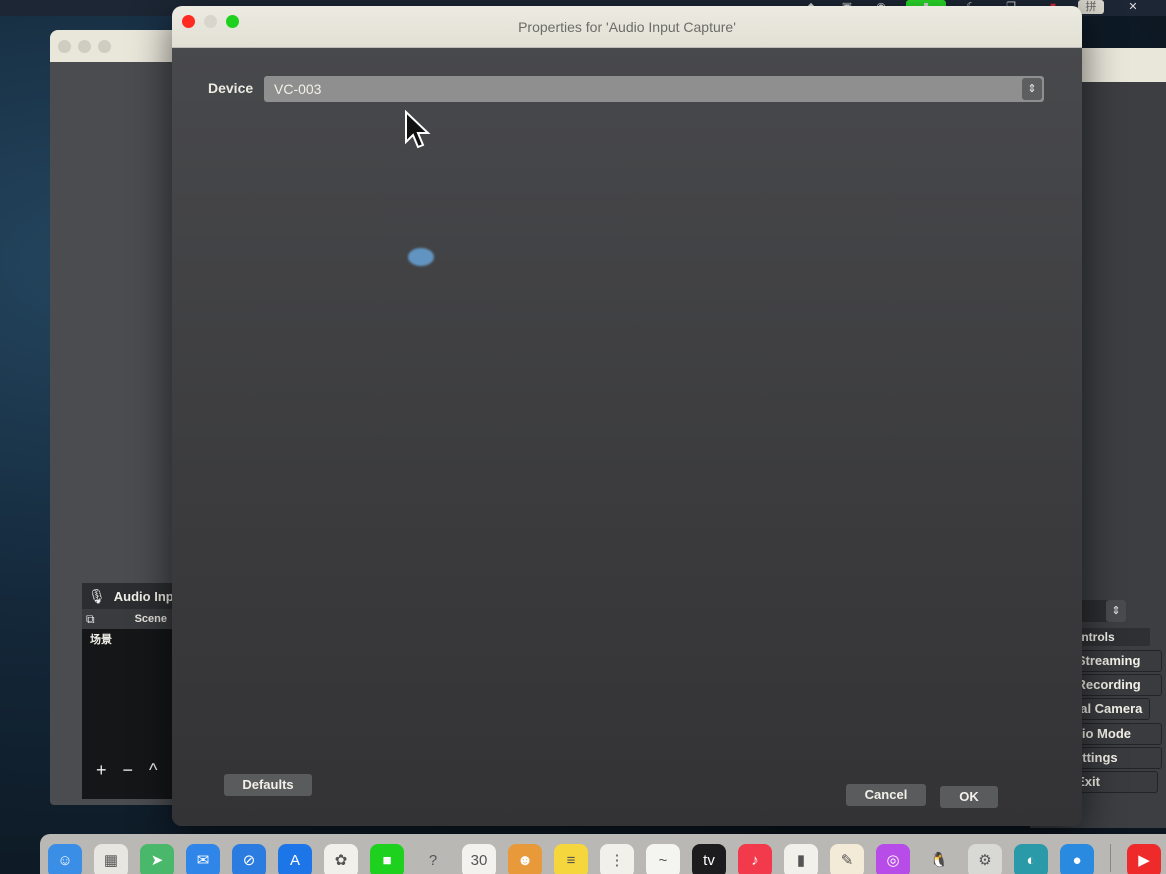 The image size is (1166, 874). Describe the element at coordinates (433, 859) in the screenshot. I see `dock-app-help: ?` at that location.